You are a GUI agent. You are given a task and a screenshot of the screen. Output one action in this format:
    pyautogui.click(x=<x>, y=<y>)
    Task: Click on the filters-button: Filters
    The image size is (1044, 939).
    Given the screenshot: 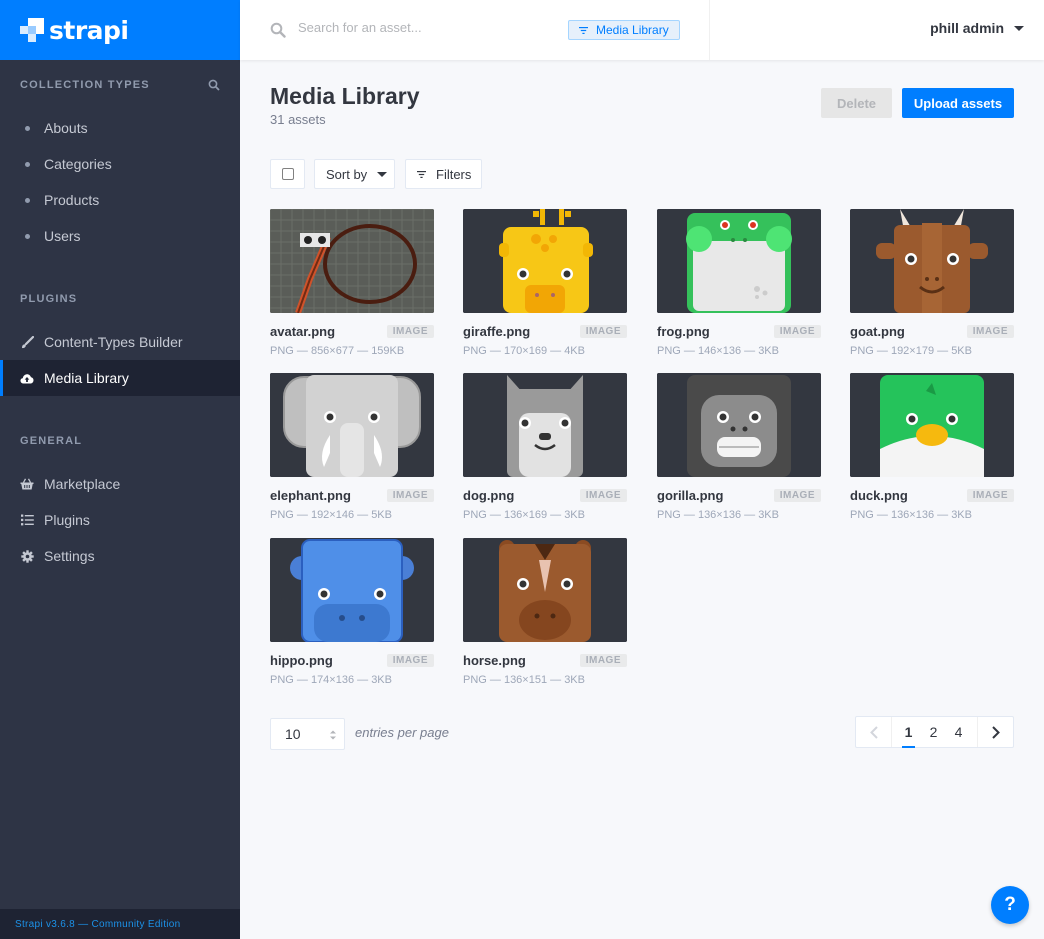 What is the action you would take?
    pyautogui.click(x=443, y=174)
    